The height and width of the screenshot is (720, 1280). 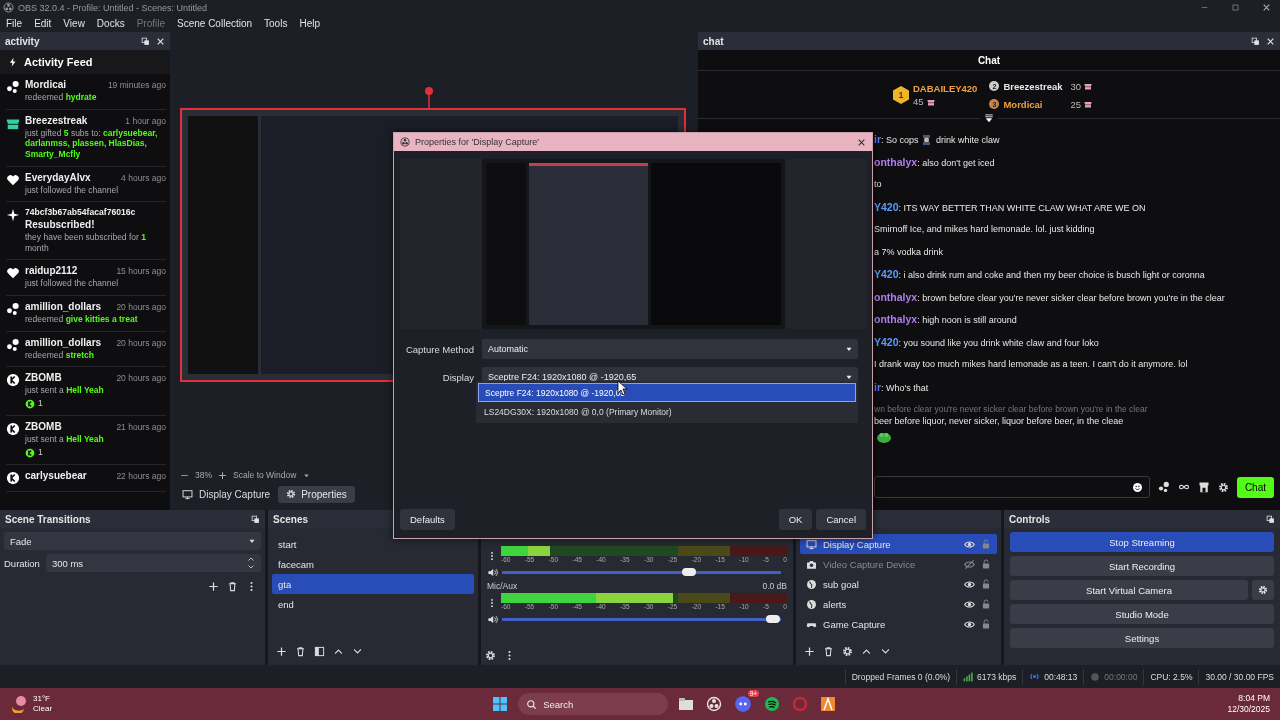 What do you see at coordinates (878, 184) in the screenshot?
I see `chat-message: to` at bounding box center [878, 184].